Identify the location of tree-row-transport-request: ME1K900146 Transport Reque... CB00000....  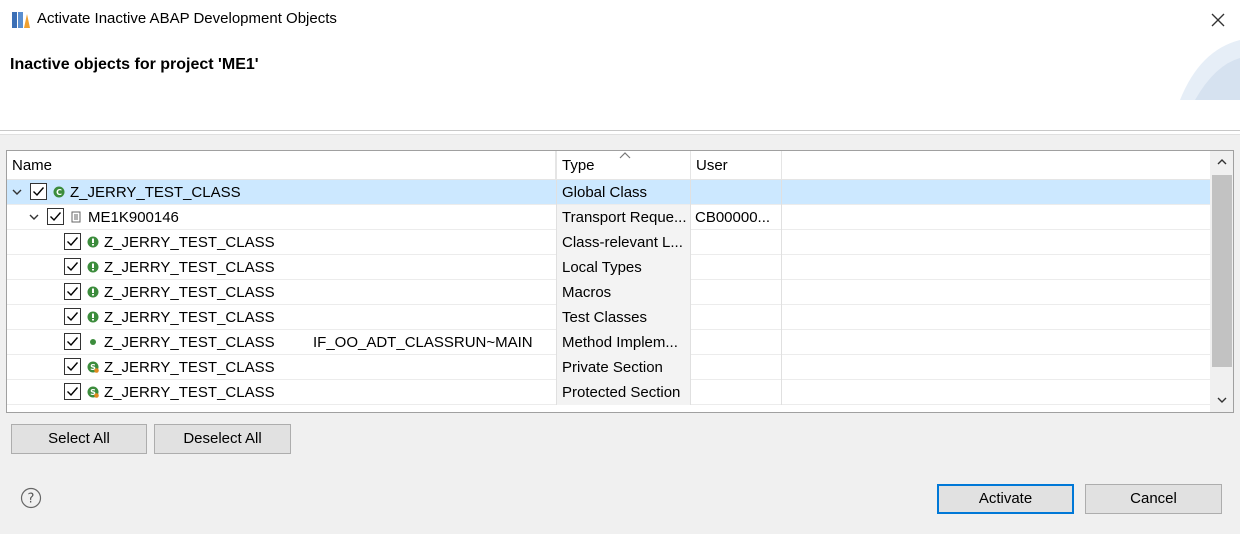
(608, 217).